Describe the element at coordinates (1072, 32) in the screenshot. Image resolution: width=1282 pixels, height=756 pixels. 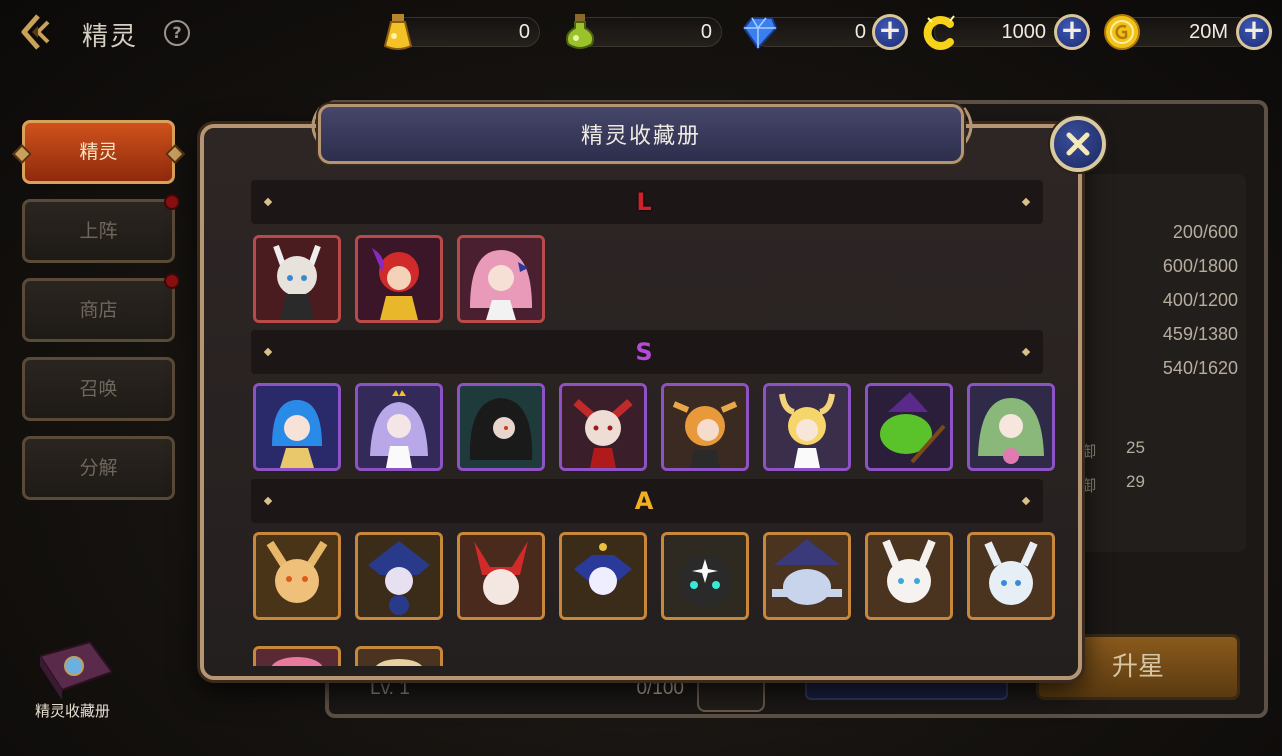
I see `add-c-coin-button: +` at that location.